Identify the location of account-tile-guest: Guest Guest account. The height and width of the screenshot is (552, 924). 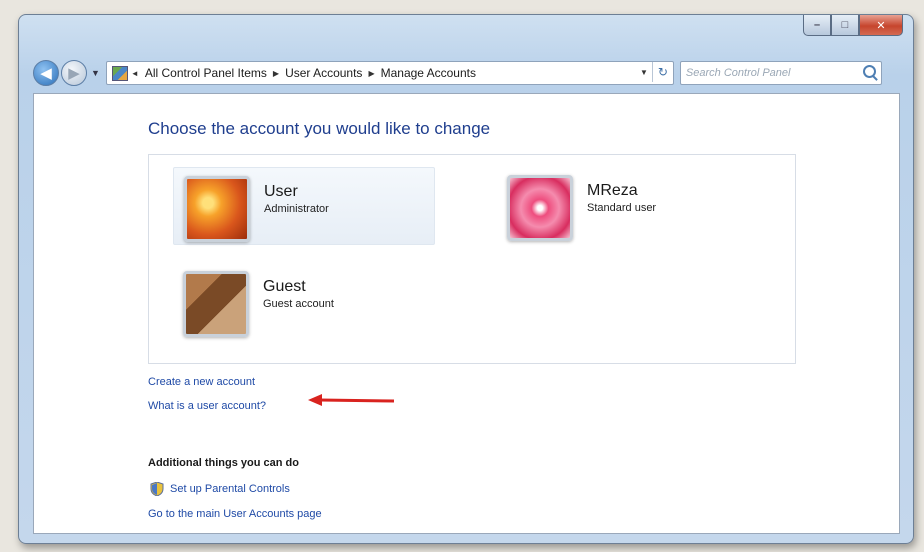
(303, 301).